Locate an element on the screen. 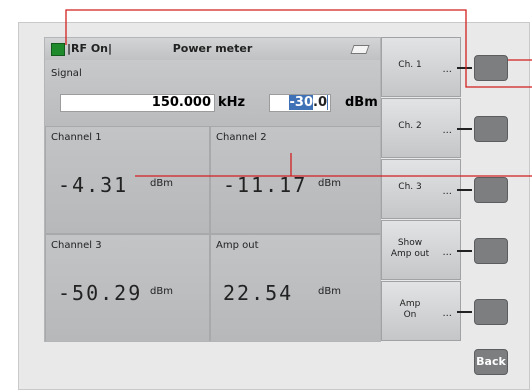  window-title: Power meter is located at coordinates (212, 48).